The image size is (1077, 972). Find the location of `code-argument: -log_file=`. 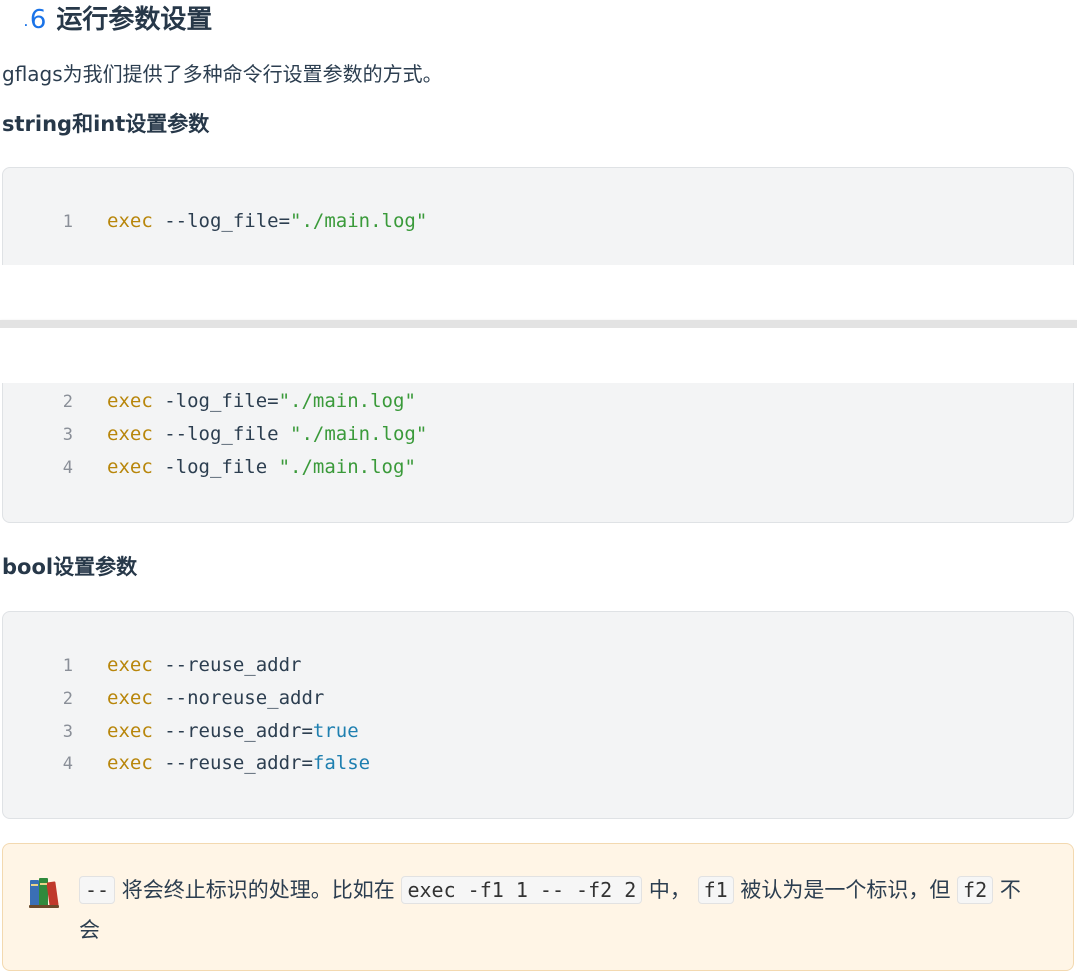

code-argument: -log_file= is located at coordinates (215, 401).